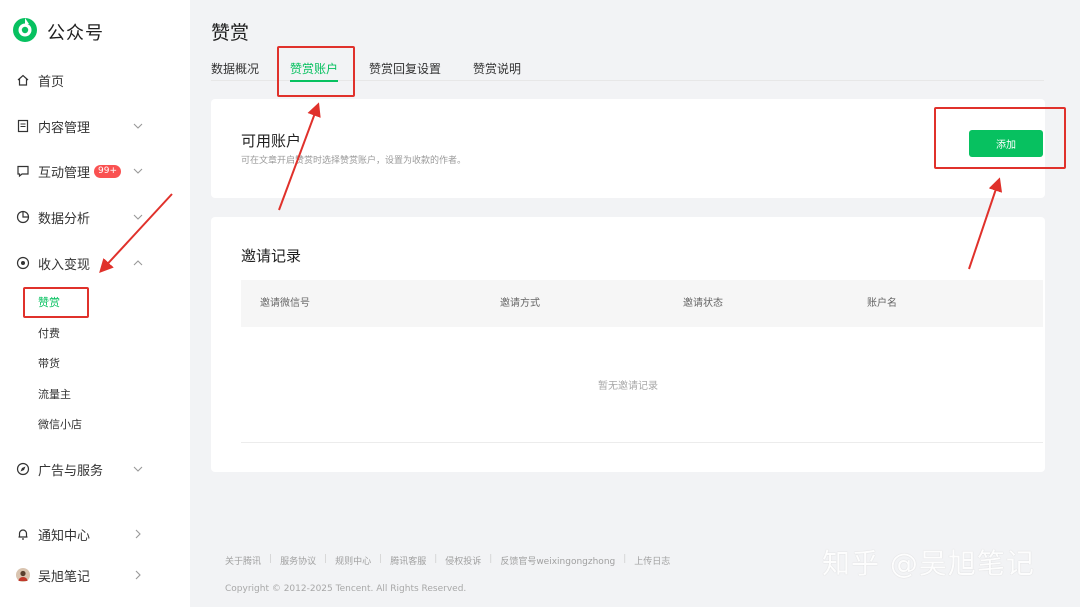 Image resolution: width=1080 pixels, height=607 pixels. Describe the element at coordinates (95, 80) in the screenshot. I see `sidebar-item-home: 首页` at that location.